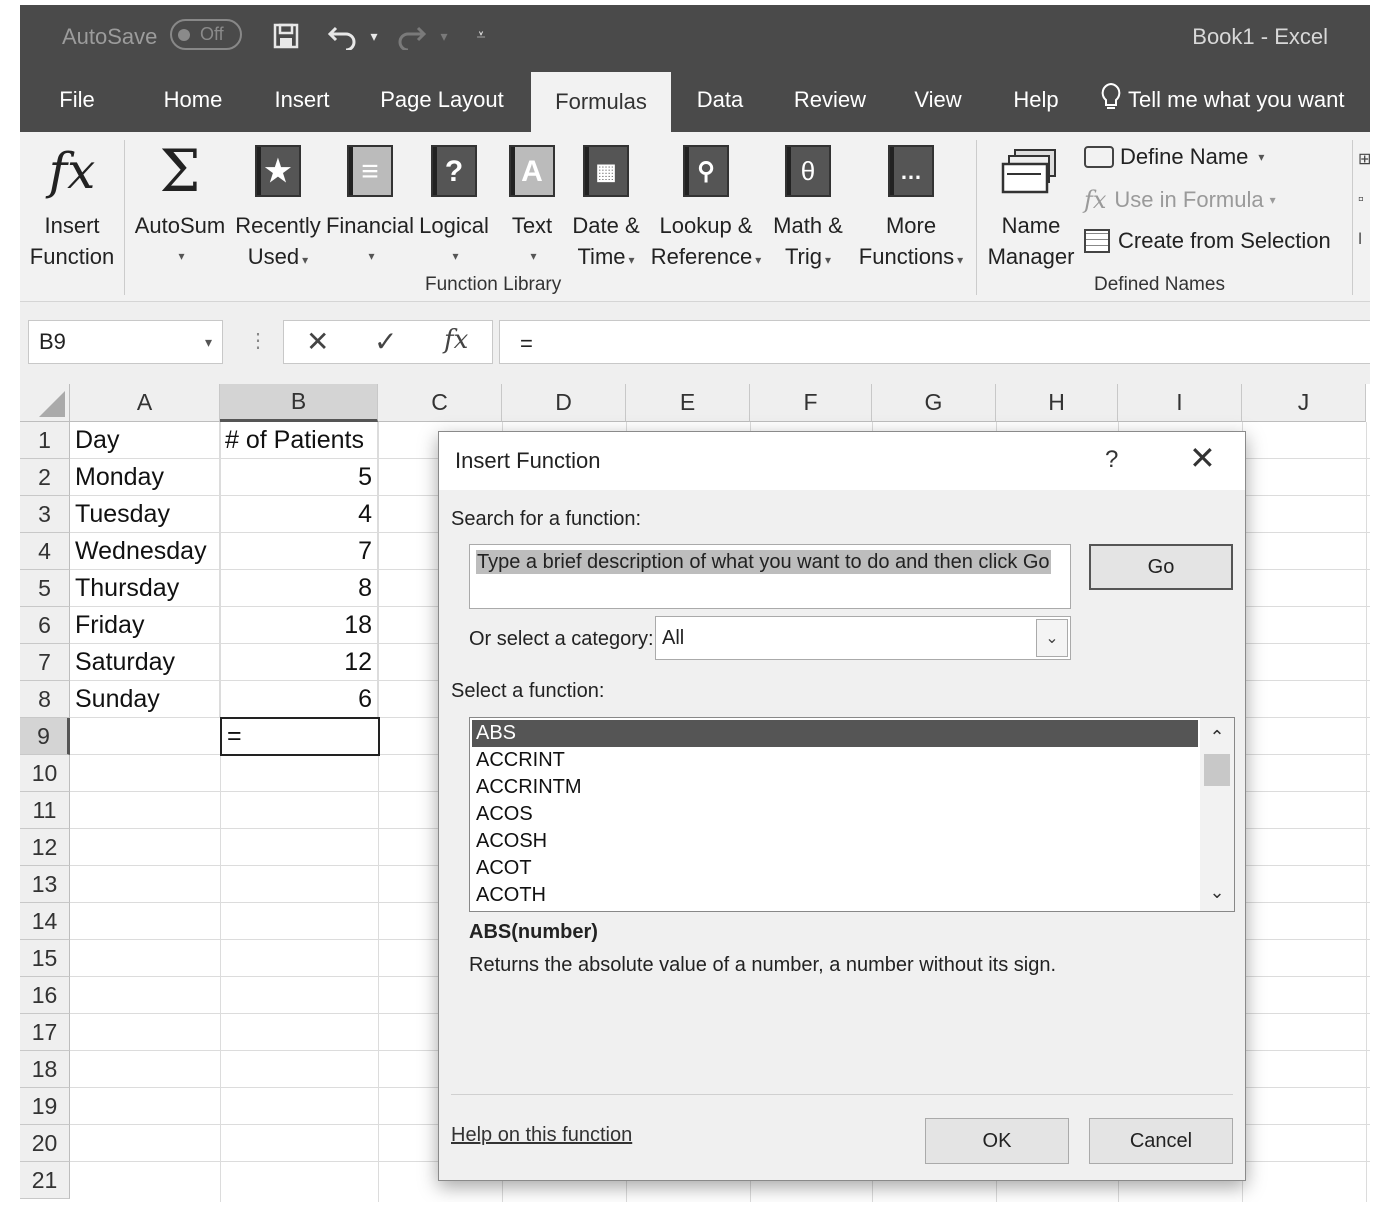 This screenshot has width=1384, height=1216. Describe the element at coordinates (835, 814) in the screenshot. I see `list-item: ACOS` at that location.